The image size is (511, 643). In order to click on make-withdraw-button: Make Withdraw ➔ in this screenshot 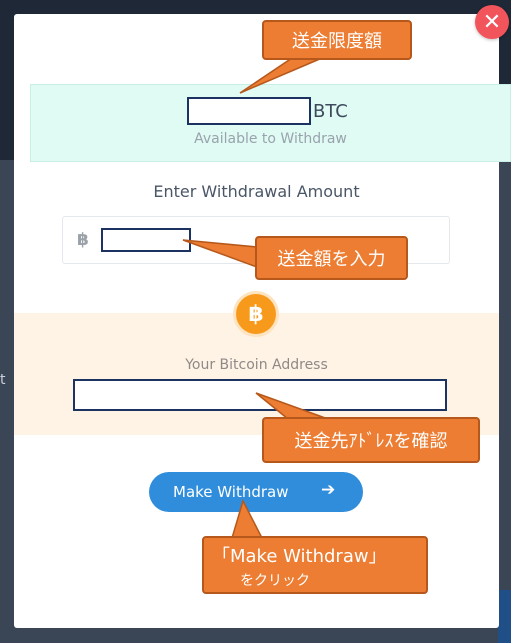, I will do `click(256, 492)`.